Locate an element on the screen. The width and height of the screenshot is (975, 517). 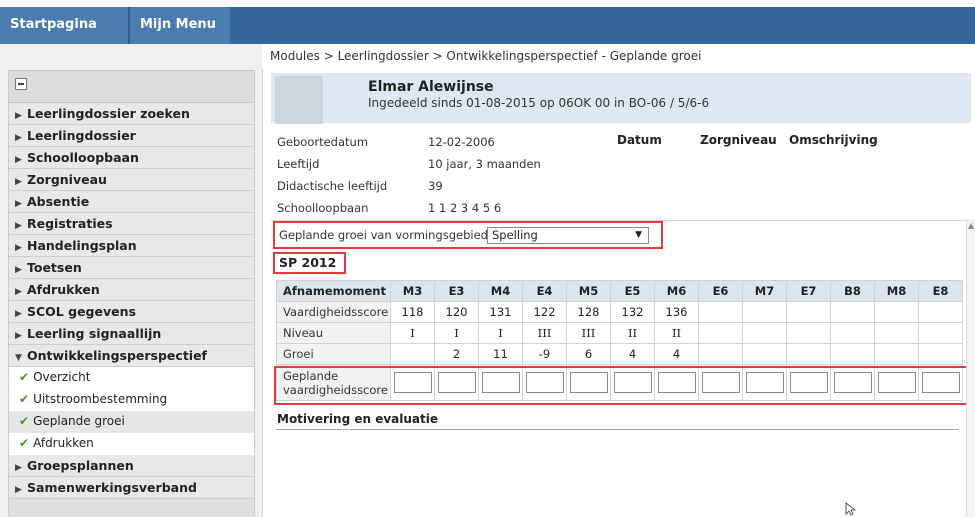
planned-score-input-m6 is located at coordinates (676, 382).